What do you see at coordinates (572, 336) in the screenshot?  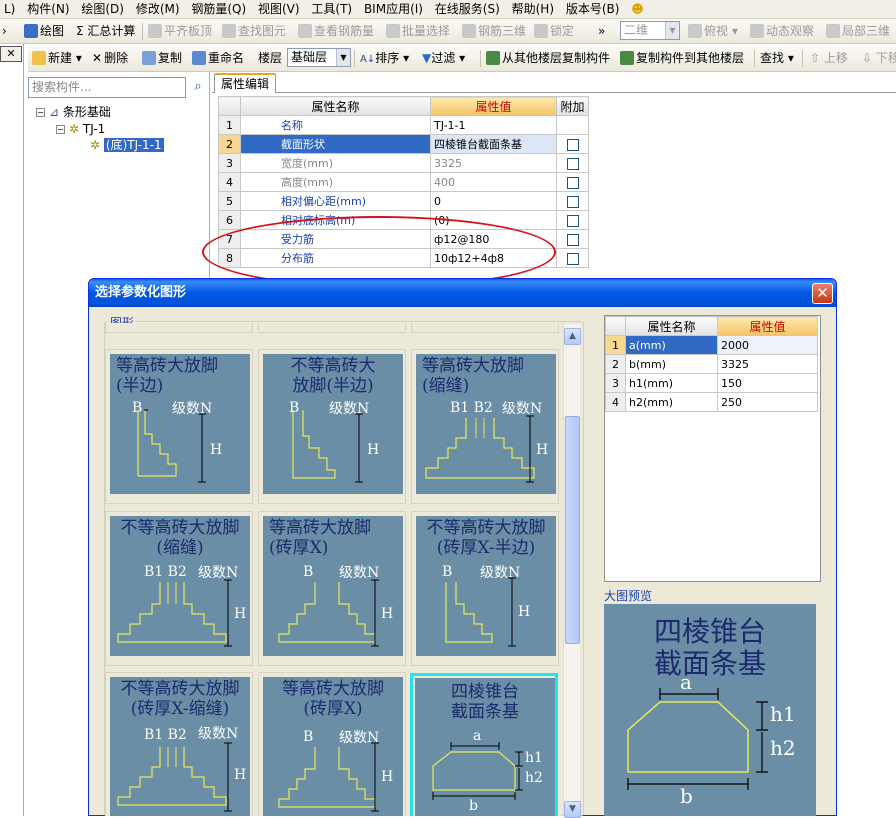 I see `scroll-up-icon: ▲` at bounding box center [572, 336].